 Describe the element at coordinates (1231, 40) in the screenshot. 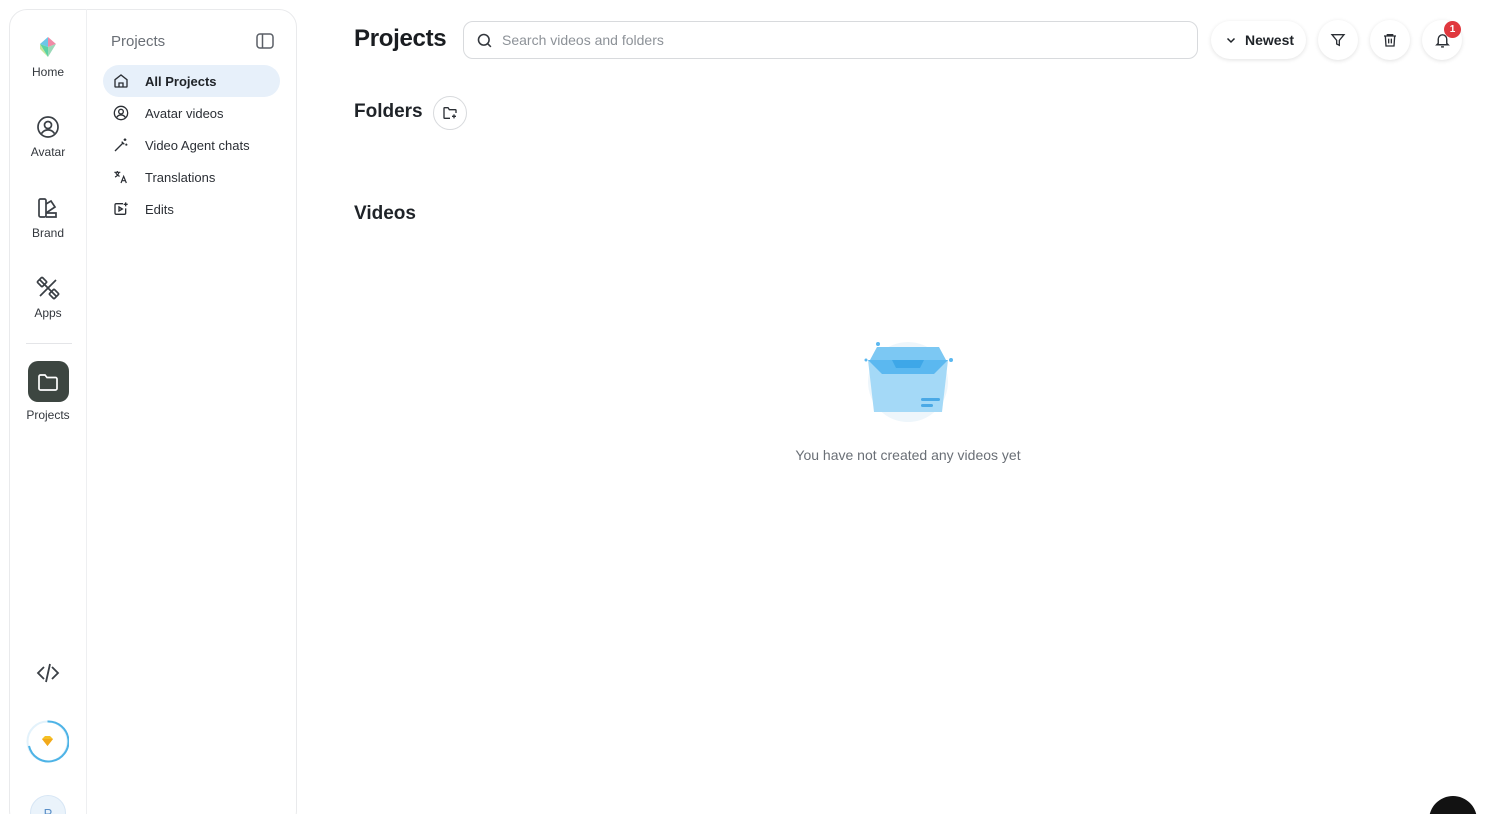

I see `chevron-down-icon` at that location.